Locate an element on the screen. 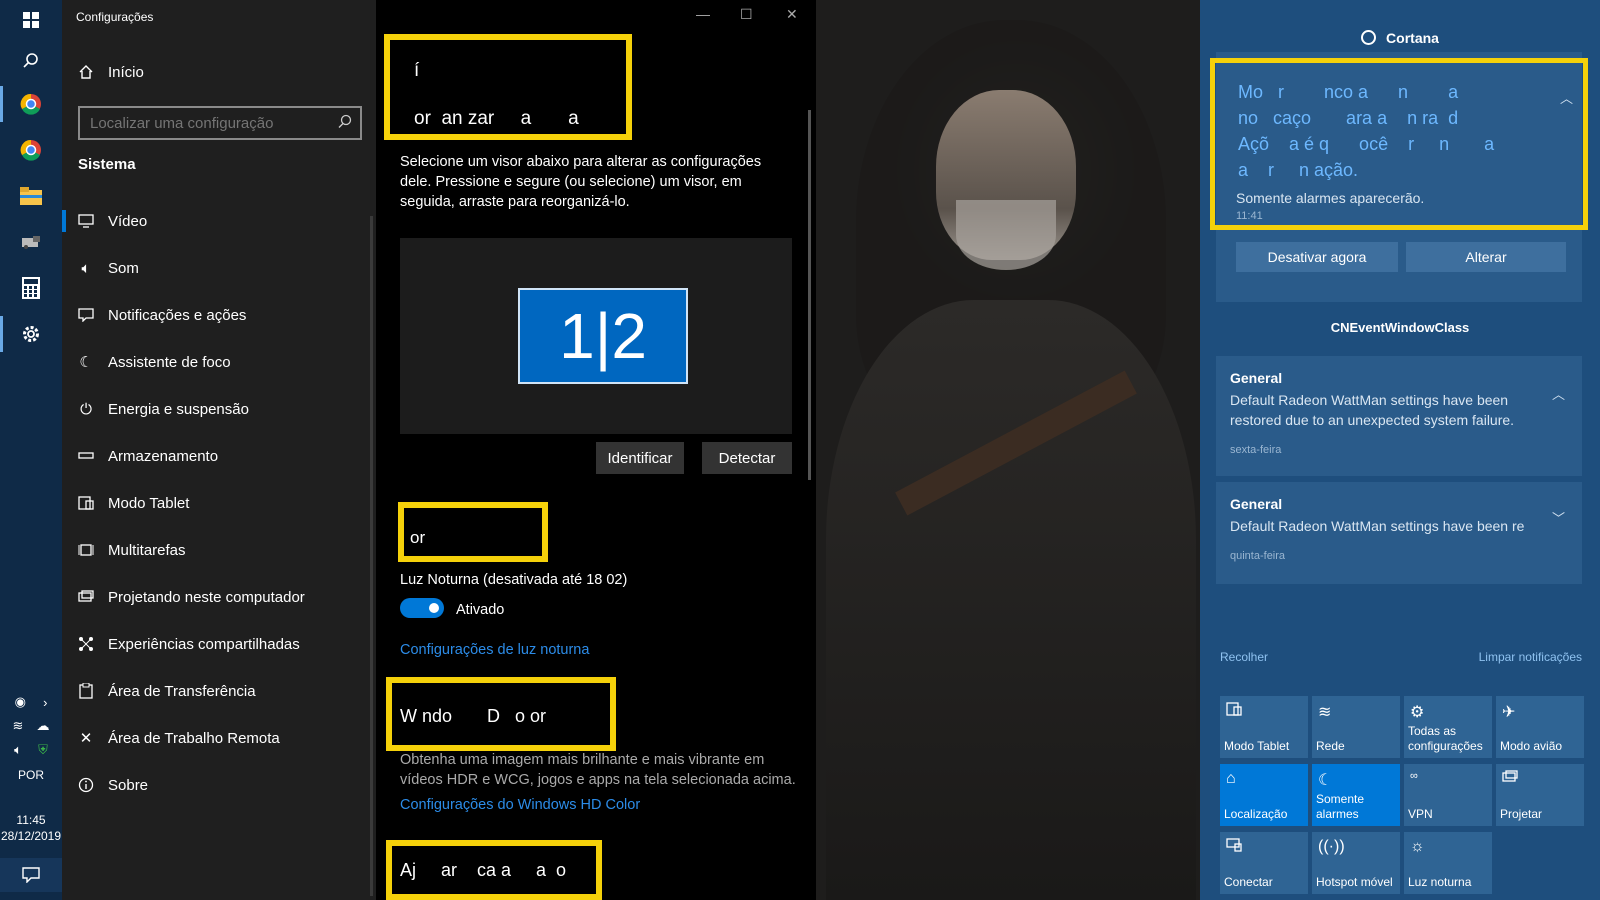  quick-action-night-light: ☼ Luz noturna is located at coordinates (1448, 863).